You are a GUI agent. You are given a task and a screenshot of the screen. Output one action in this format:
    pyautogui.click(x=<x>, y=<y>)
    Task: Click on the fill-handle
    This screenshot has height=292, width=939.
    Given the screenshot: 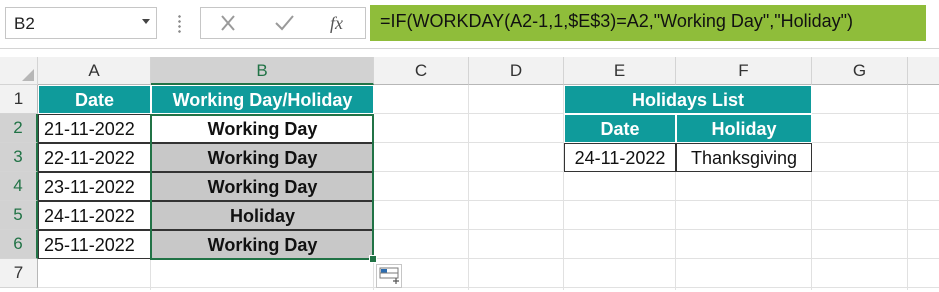 What is the action you would take?
    pyautogui.click(x=373, y=259)
    